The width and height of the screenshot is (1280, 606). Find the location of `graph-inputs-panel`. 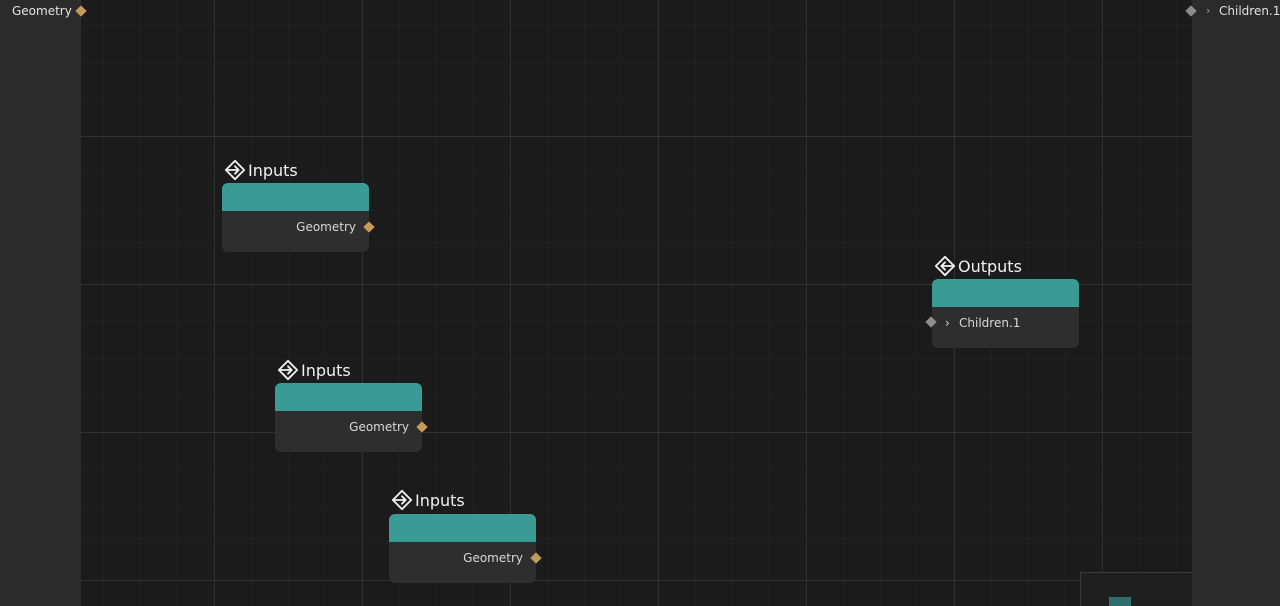

graph-inputs-panel is located at coordinates (40, 303).